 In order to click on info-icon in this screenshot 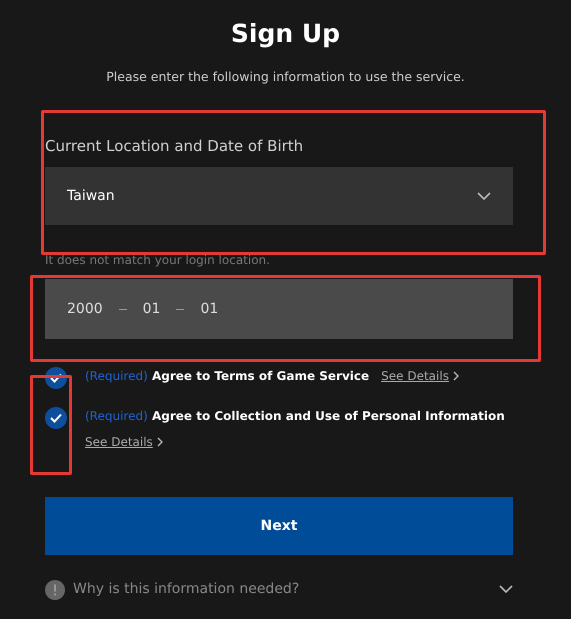, I will do `click(55, 590)`.